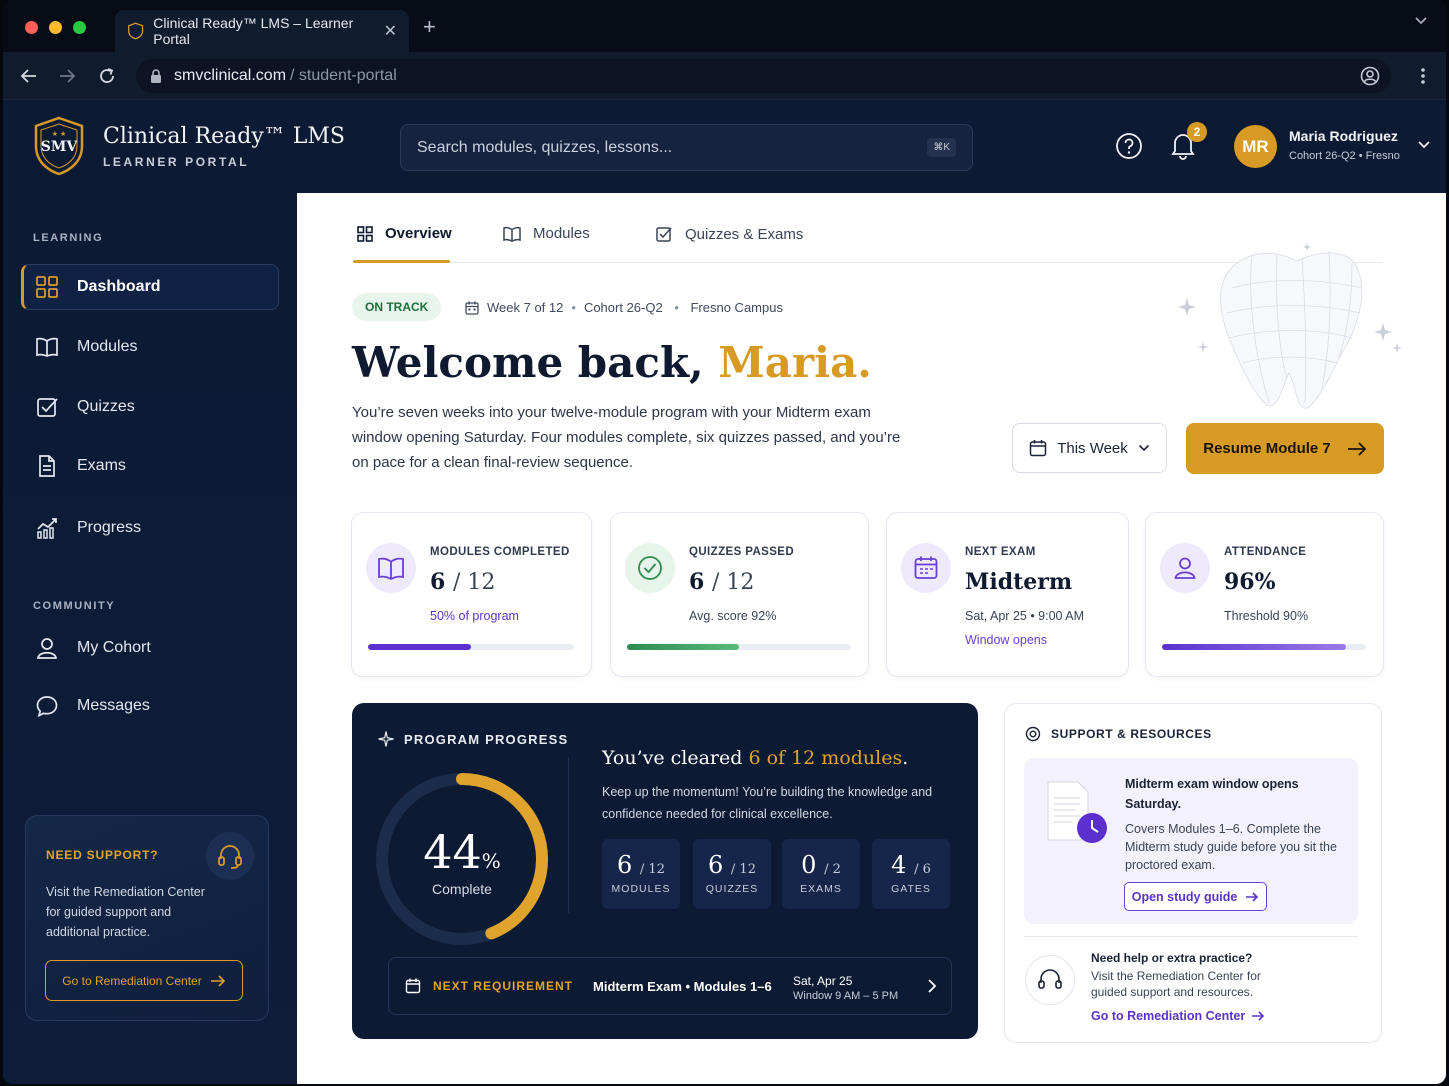  I want to click on back-arrow-icon, so click(29, 76).